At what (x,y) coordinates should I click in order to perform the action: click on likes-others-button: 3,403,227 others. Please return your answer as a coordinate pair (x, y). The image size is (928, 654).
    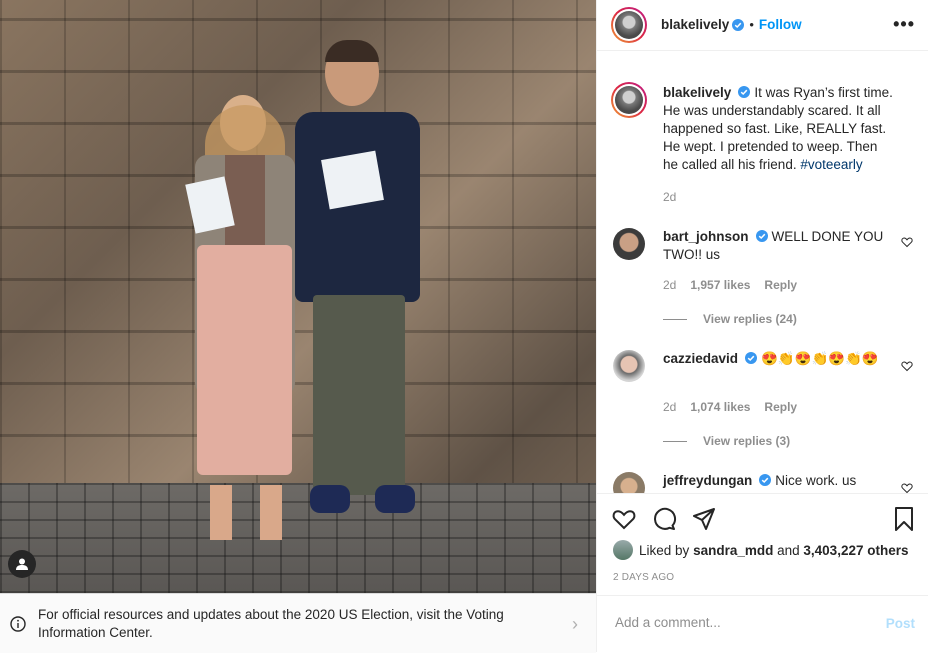
    Looking at the image, I should click on (855, 550).